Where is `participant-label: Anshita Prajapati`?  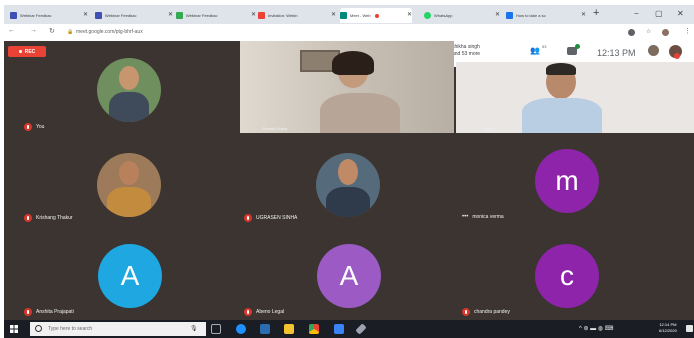
participant-label: Anshita Prajapati is located at coordinates (49, 312).